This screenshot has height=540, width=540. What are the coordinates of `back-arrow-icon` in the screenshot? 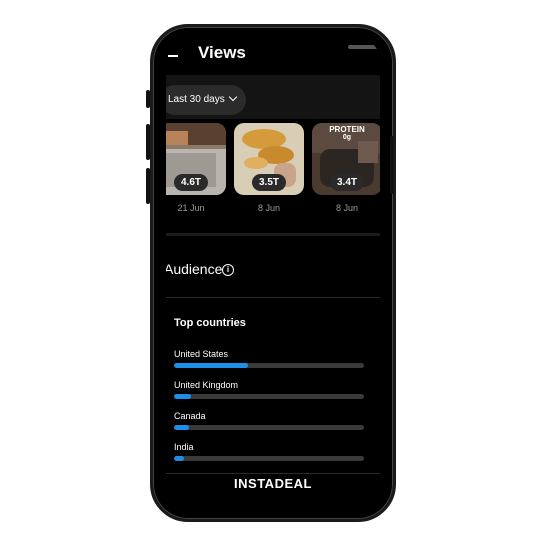 It's located at (173, 56).